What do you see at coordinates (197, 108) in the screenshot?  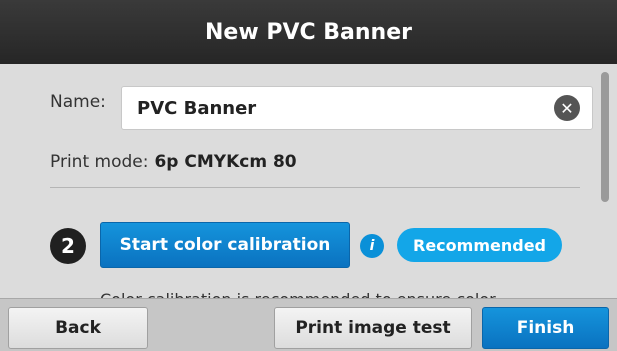 I see `name-input-value: PVC Banner` at bounding box center [197, 108].